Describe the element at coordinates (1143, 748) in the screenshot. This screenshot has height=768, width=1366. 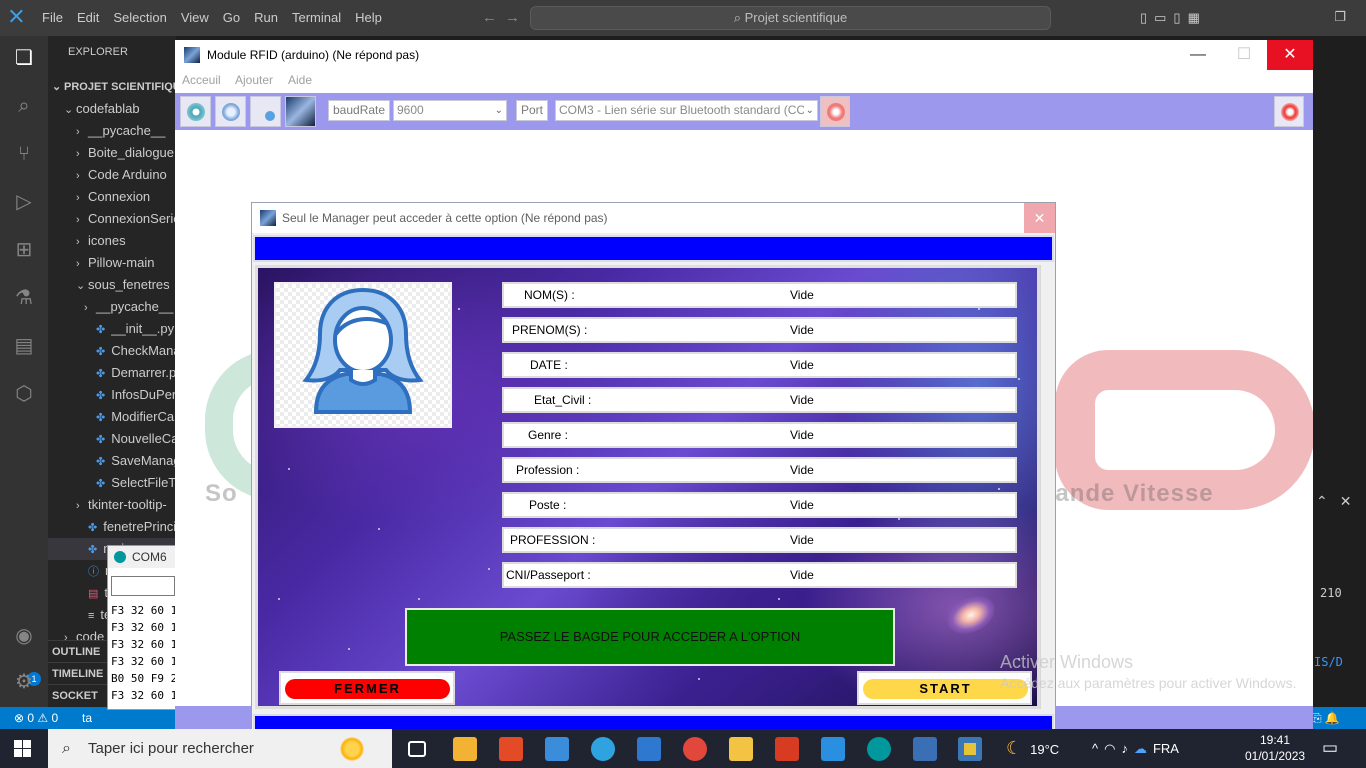
I see `onedrive-icon: ☁` at that location.